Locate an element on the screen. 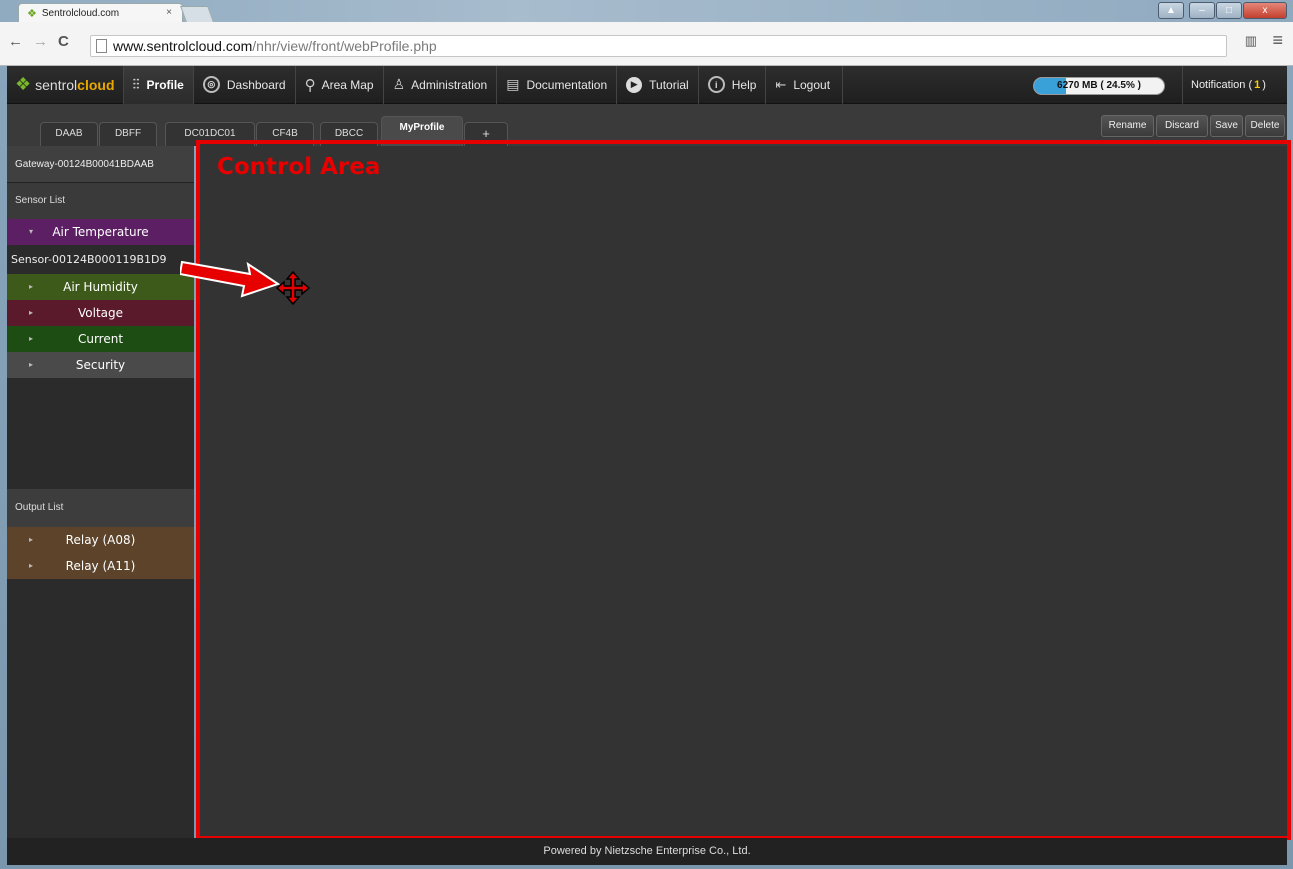 The height and width of the screenshot is (869, 1293). output-list-header: Output List is located at coordinates (100, 508).